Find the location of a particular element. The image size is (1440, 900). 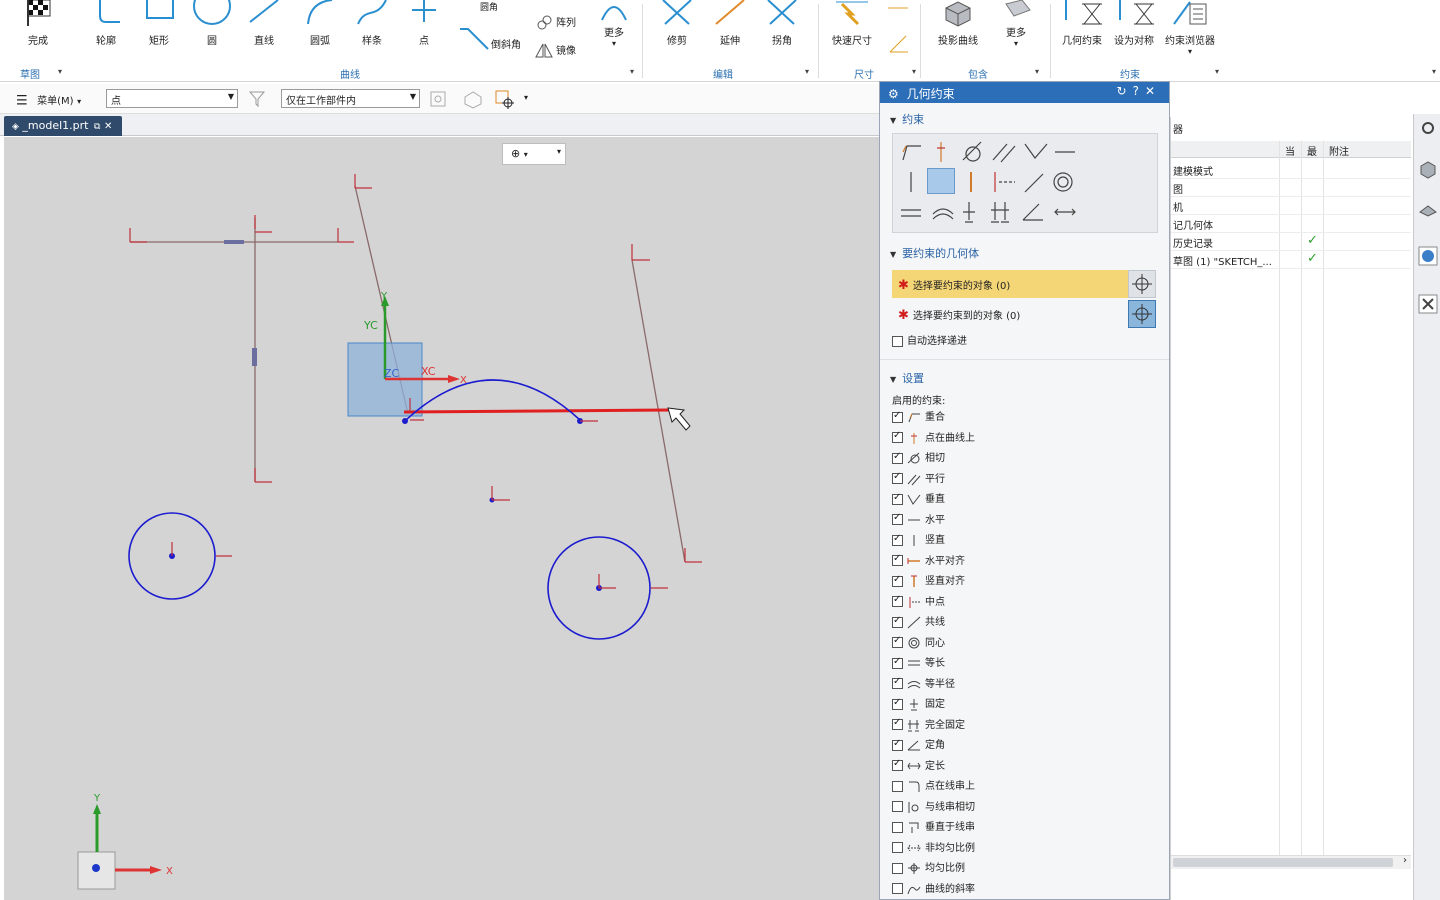

constraint-section-header: ▼ 约束 is located at coordinates (1024, 117).